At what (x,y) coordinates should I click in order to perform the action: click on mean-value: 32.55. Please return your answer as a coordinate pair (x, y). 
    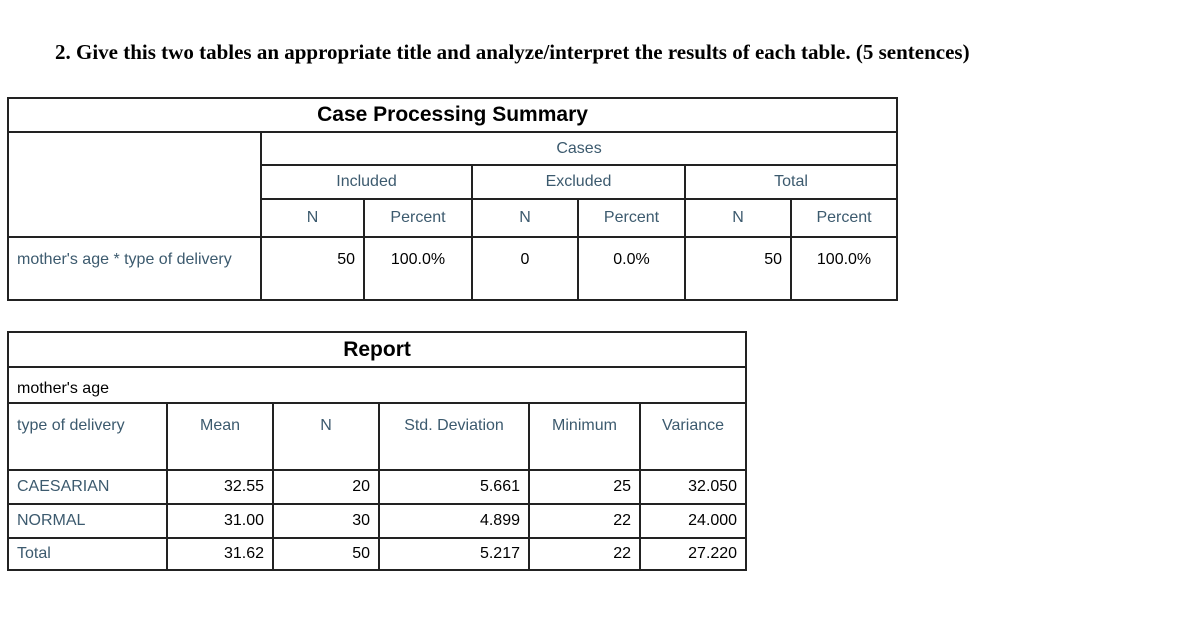
    Looking at the image, I should click on (220, 487).